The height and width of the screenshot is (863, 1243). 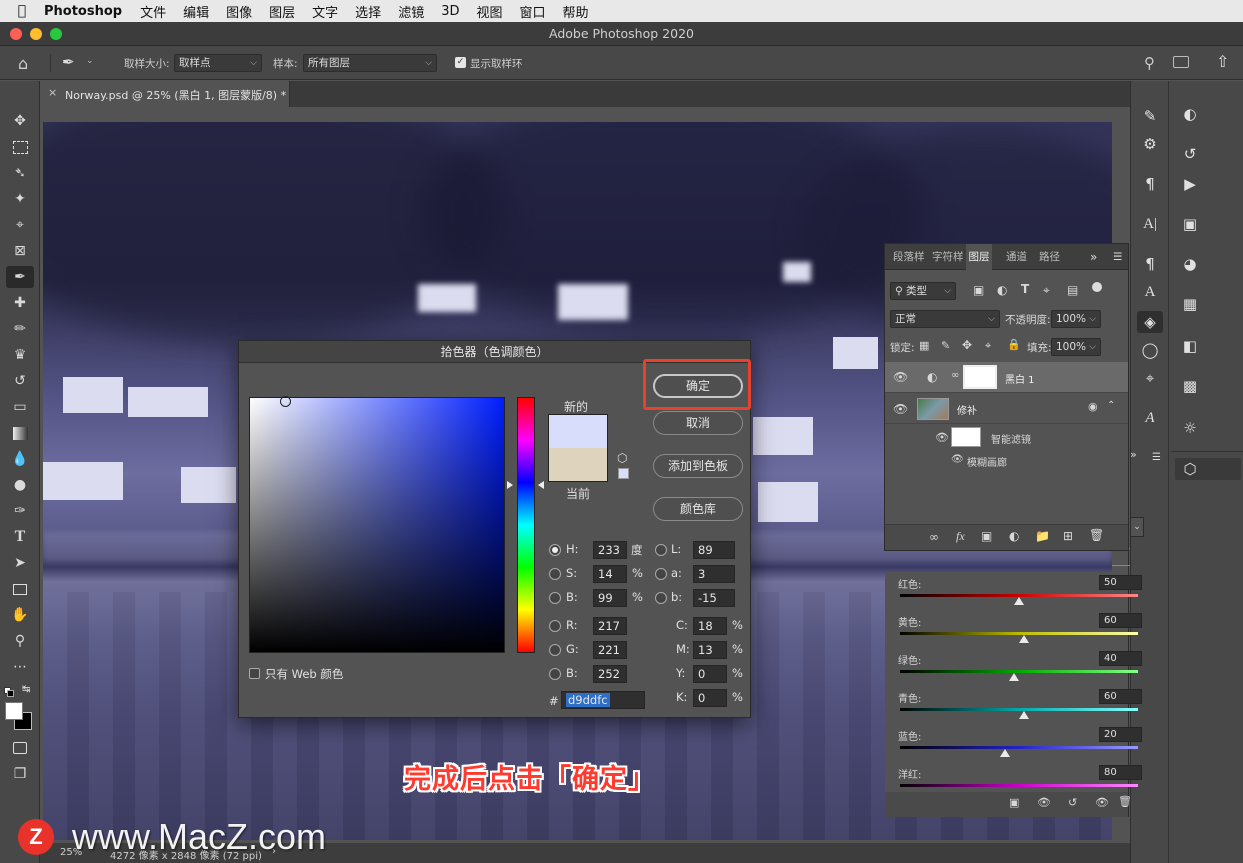 What do you see at coordinates (1019, 601) in the screenshot?
I see `slider-knob-red` at bounding box center [1019, 601].